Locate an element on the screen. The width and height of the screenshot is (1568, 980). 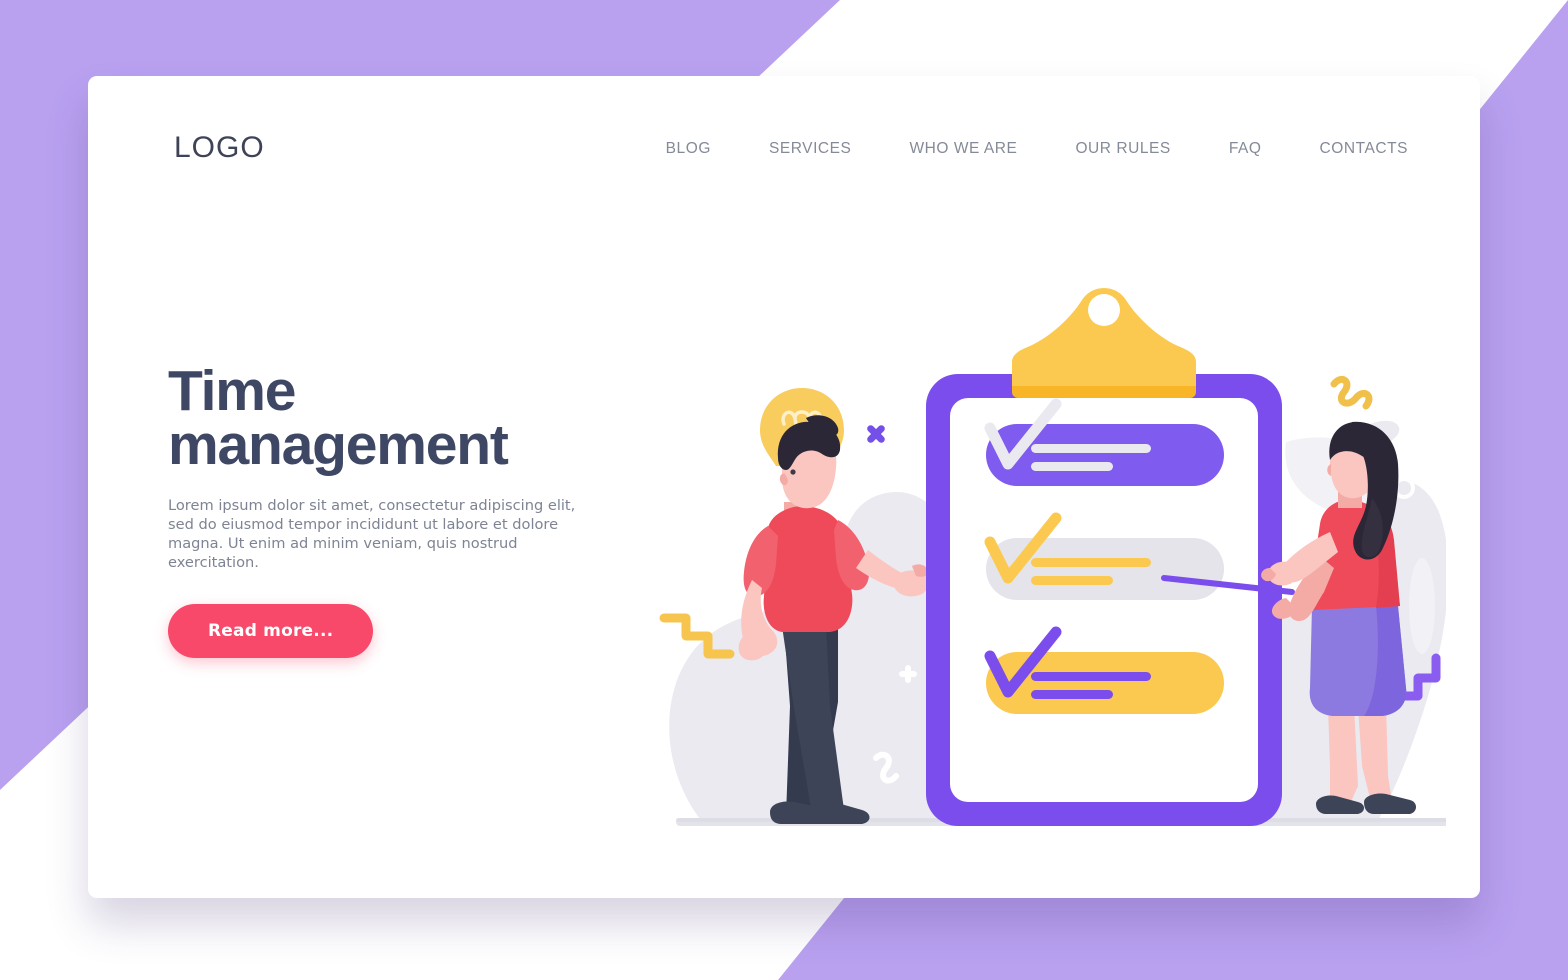
nav-item-contacts: CONTACTS is located at coordinates (1364, 149).